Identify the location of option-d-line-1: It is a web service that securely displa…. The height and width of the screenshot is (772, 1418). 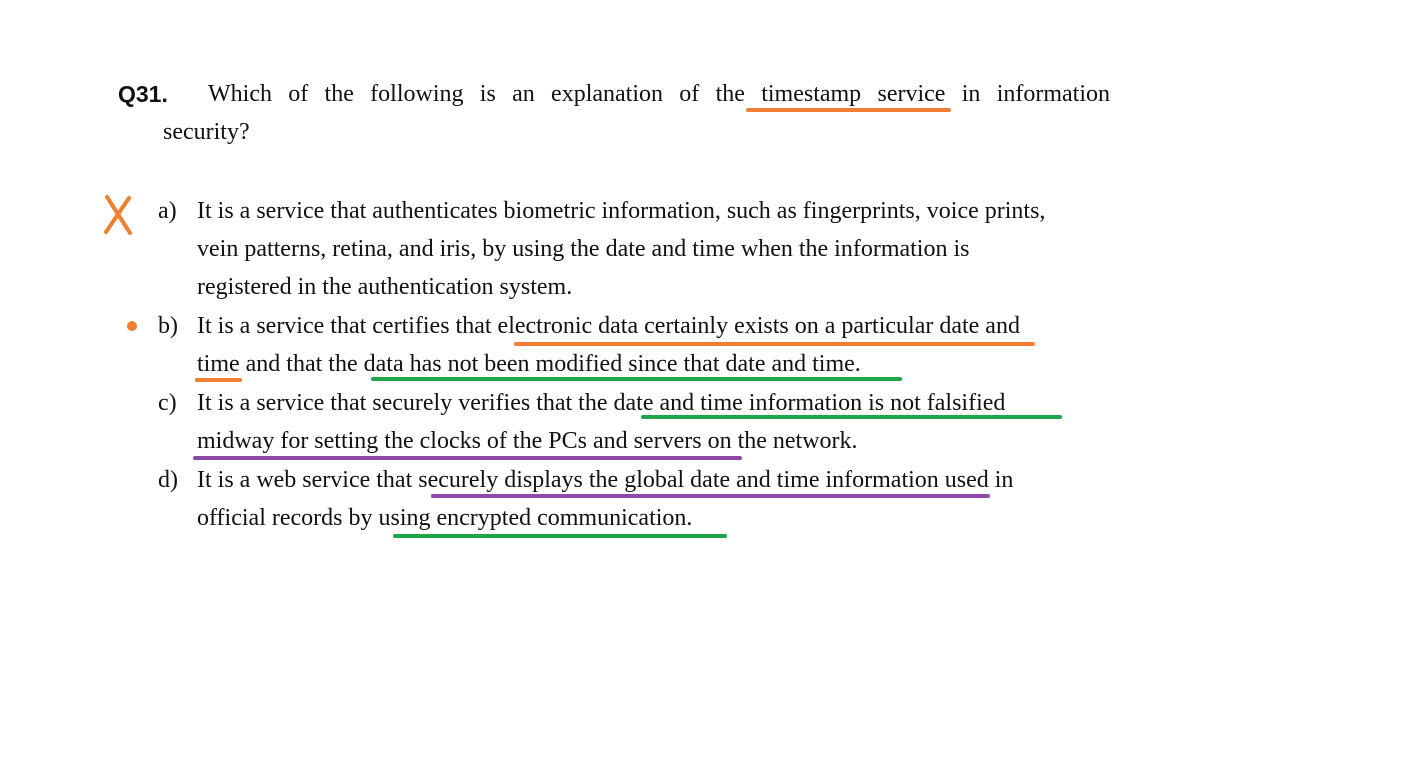
(605, 480).